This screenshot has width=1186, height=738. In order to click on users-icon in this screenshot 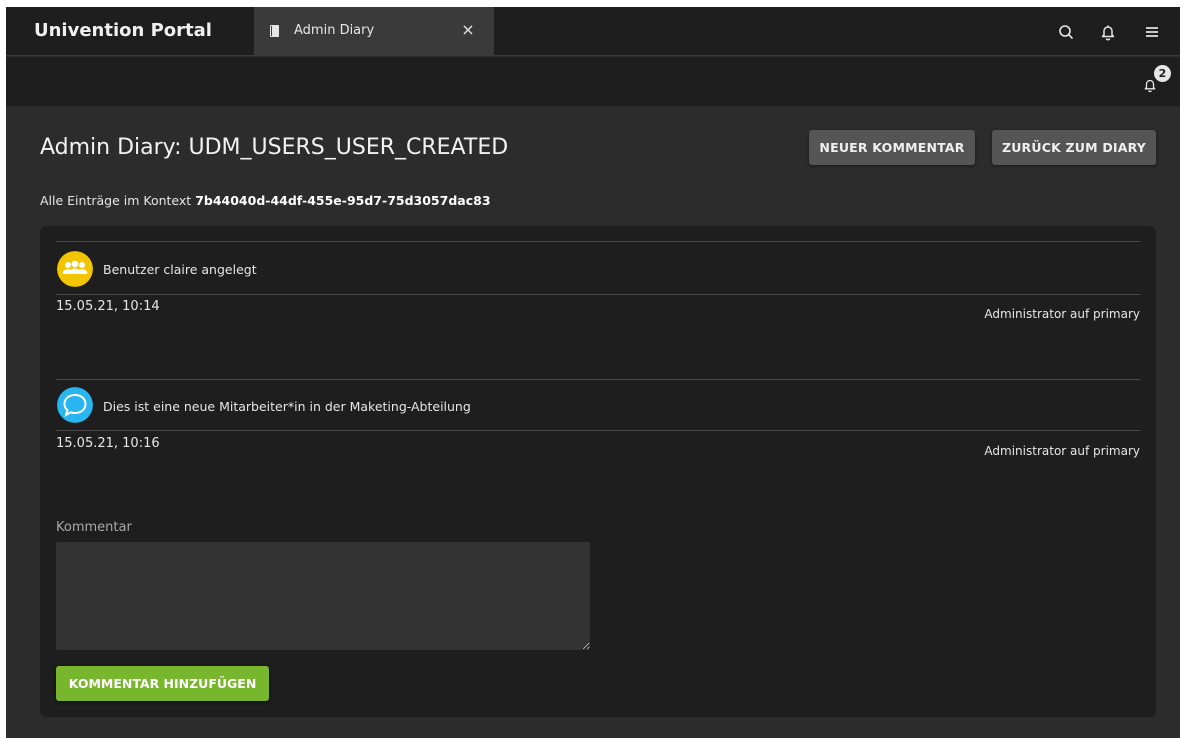, I will do `click(75, 269)`.